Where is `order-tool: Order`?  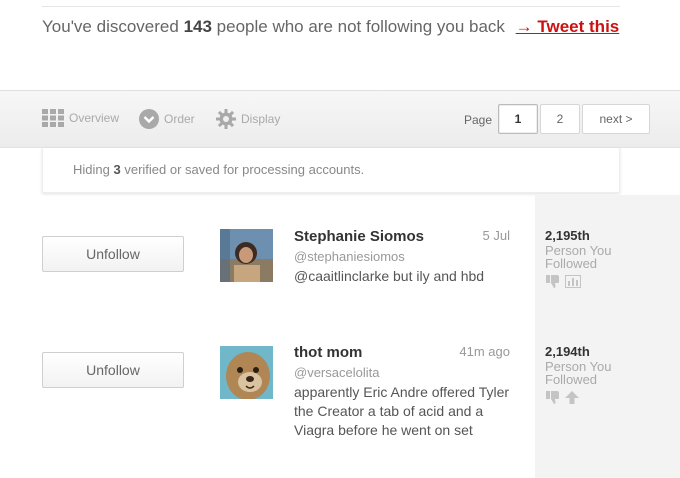
order-tool: Order is located at coordinates (167, 119).